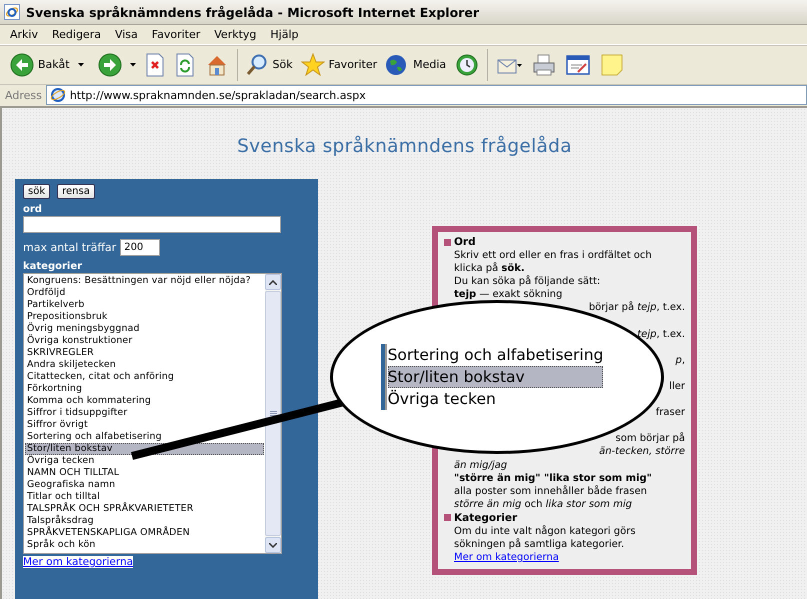  Describe the element at coordinates (144, 521) in the screenshot. I see `list-item: Talspråksdrag` at that location.